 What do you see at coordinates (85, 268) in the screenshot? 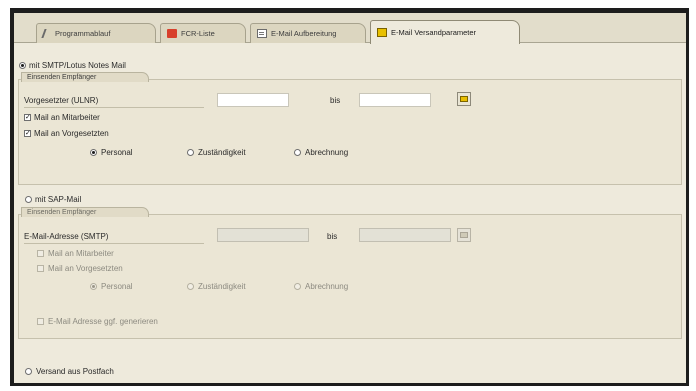
I see `checkbox-mail-vorgesetzter-label-2: Mail an Vorgesetzten` at bounding box center [85, 268].